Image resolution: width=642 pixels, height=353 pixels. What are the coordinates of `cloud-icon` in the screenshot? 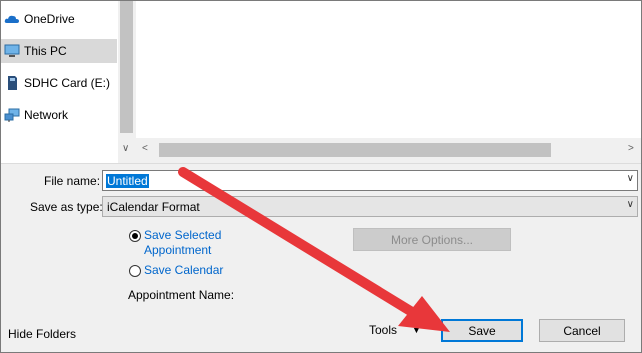 It's located at (12, 19).